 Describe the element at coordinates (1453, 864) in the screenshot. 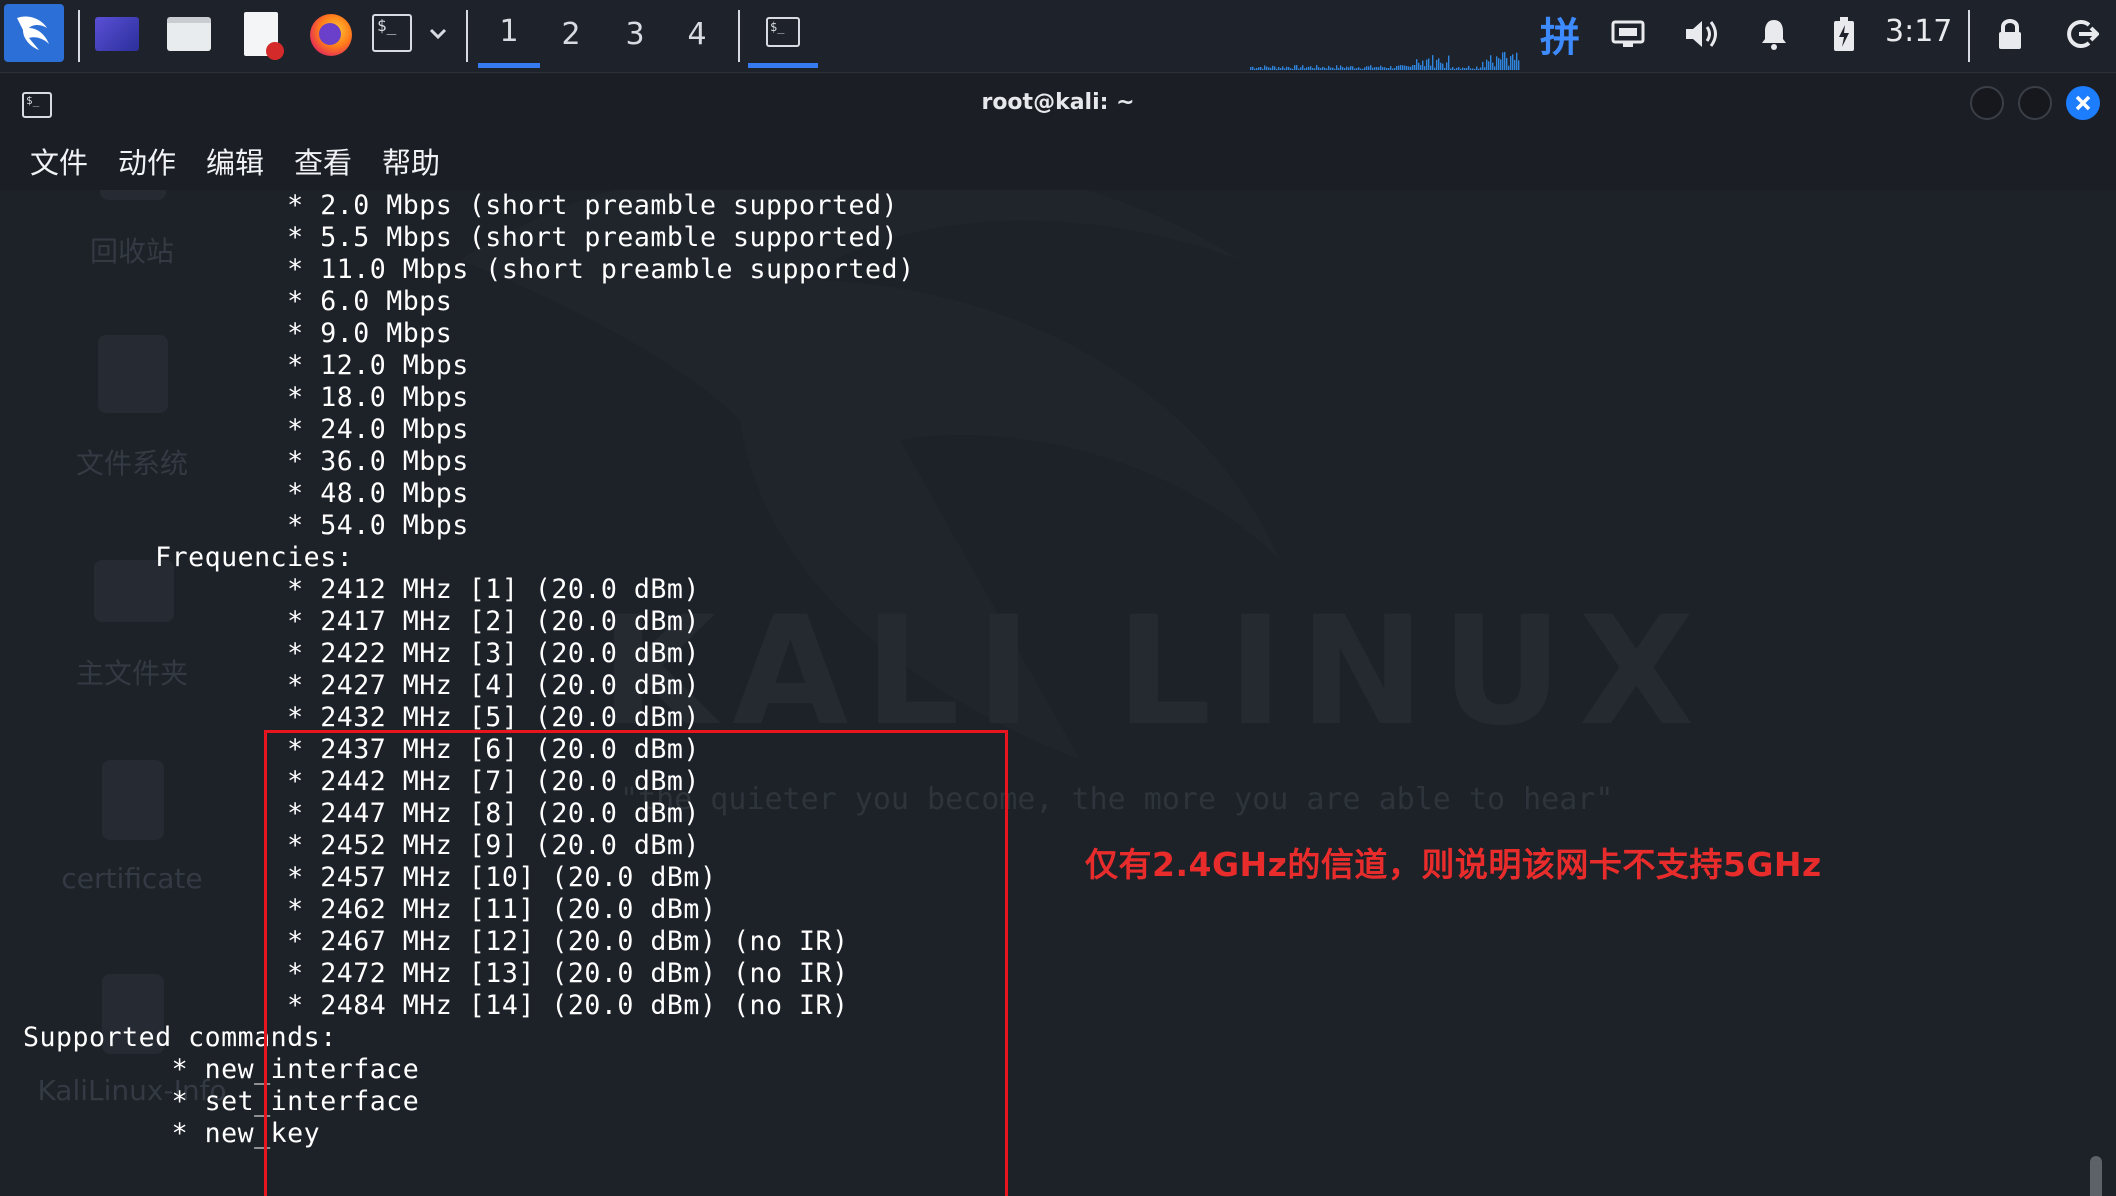

I see `annotation-text: 仅有2.4GHz的信道，则说明该网卡不支持5GHz` at that location.